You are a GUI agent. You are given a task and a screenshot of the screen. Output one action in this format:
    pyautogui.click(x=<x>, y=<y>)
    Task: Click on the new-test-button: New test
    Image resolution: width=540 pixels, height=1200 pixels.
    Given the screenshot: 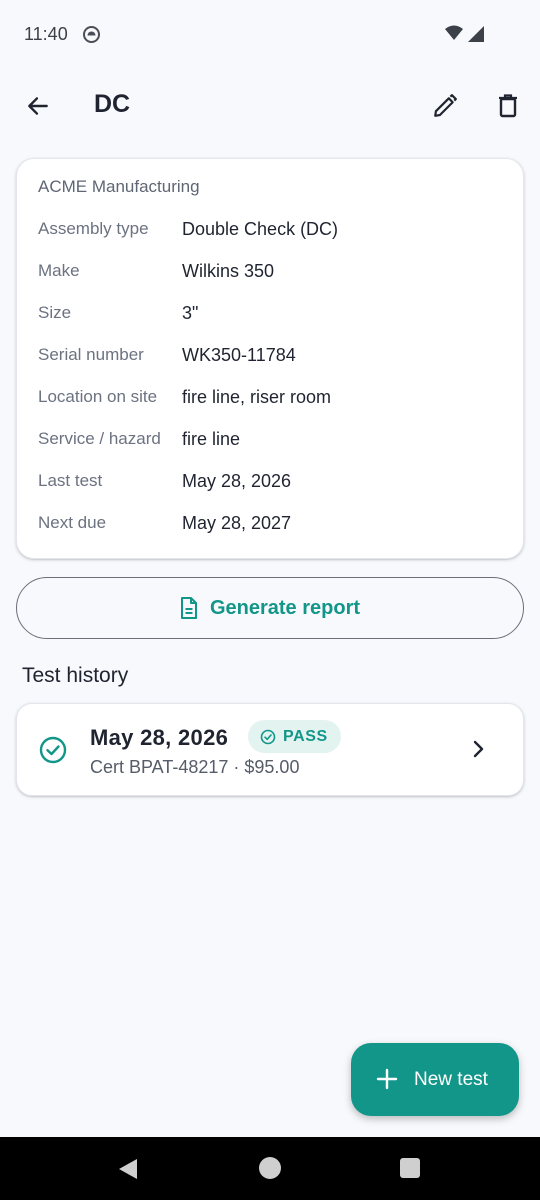 What is the action you would take?
    pyautogui.click(x=435, y=1079)
    